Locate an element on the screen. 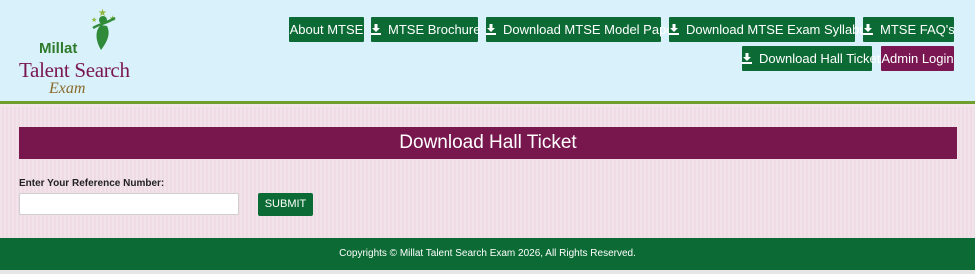  mtse-brochure-label: MTSE Brochure is located at coordinates (434, 29).